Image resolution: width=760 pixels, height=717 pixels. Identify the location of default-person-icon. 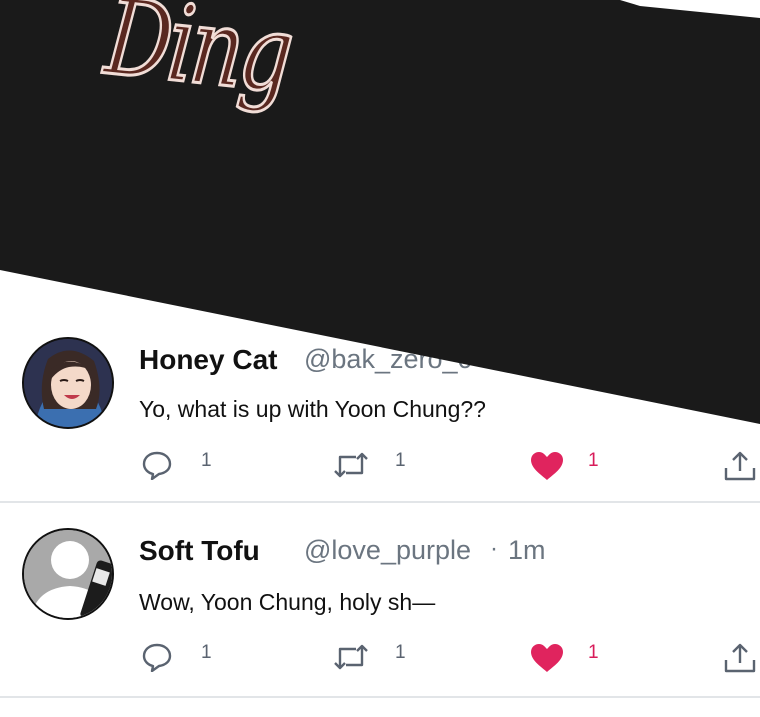
(68, 574).